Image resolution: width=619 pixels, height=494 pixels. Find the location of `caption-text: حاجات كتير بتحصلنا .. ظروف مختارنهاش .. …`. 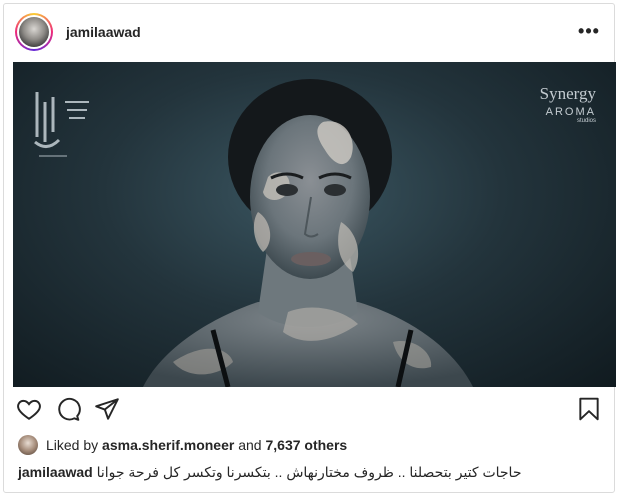

caption-text: حاجات كتير بتحصلنا .. ظروف مختارنهاش .. … is located at coordinates (309, 472).